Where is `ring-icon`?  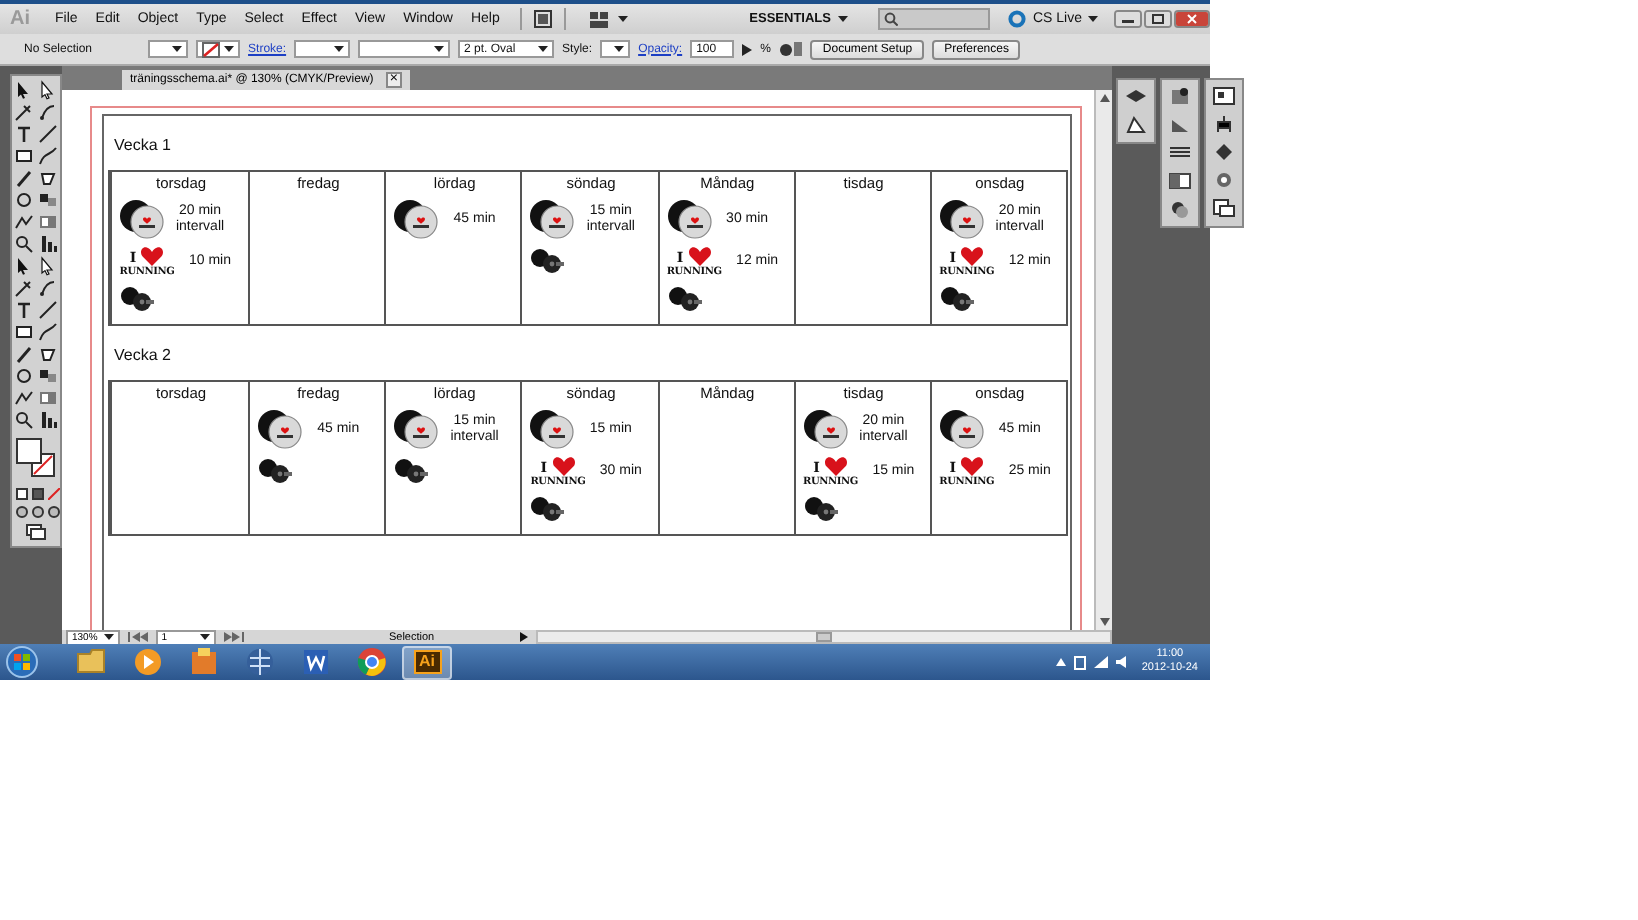 ring-icon is located at coordinates (1017, 19).